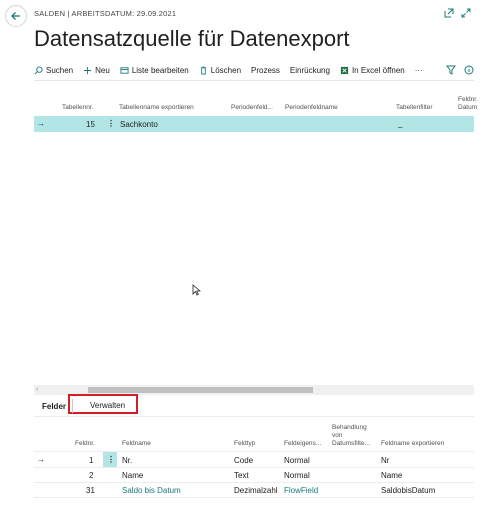 The image size is (497, 505). What do you see at coordinates (254, 416) in the screenshot?
I see `subpage-divider` at bounding box center [254, 416].